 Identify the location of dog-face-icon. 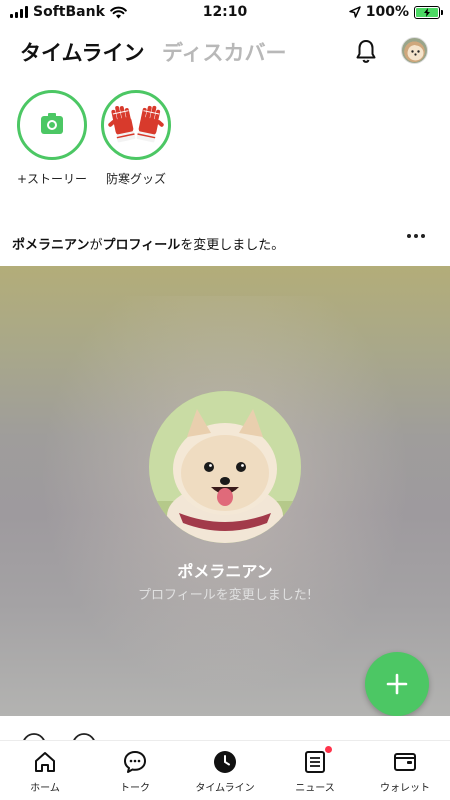
(415, 53).